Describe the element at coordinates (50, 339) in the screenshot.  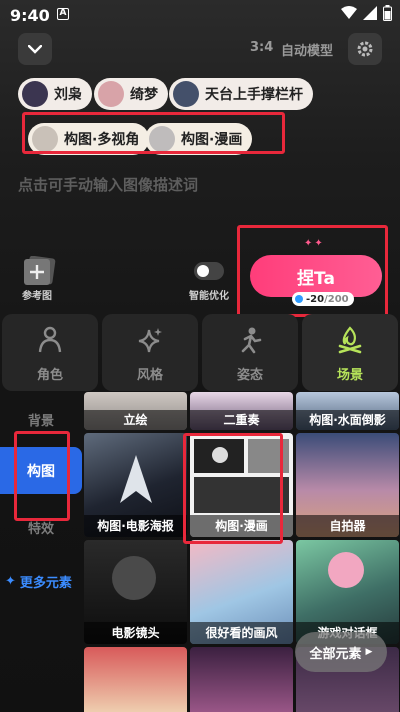
I see `person-icon` at that location.